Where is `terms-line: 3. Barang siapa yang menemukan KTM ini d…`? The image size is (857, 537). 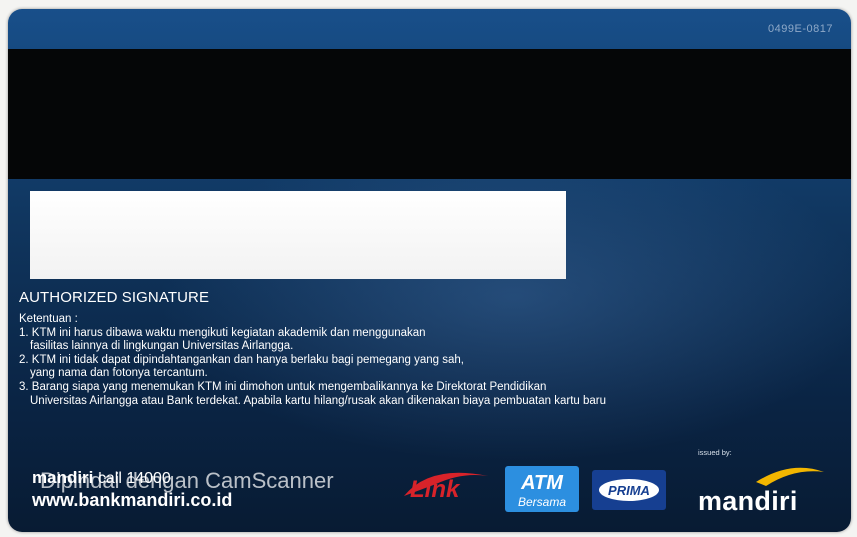 terms-line: 3. Barang siapa yang menemukan KTM ini d… is located at coordinates (283, 386).